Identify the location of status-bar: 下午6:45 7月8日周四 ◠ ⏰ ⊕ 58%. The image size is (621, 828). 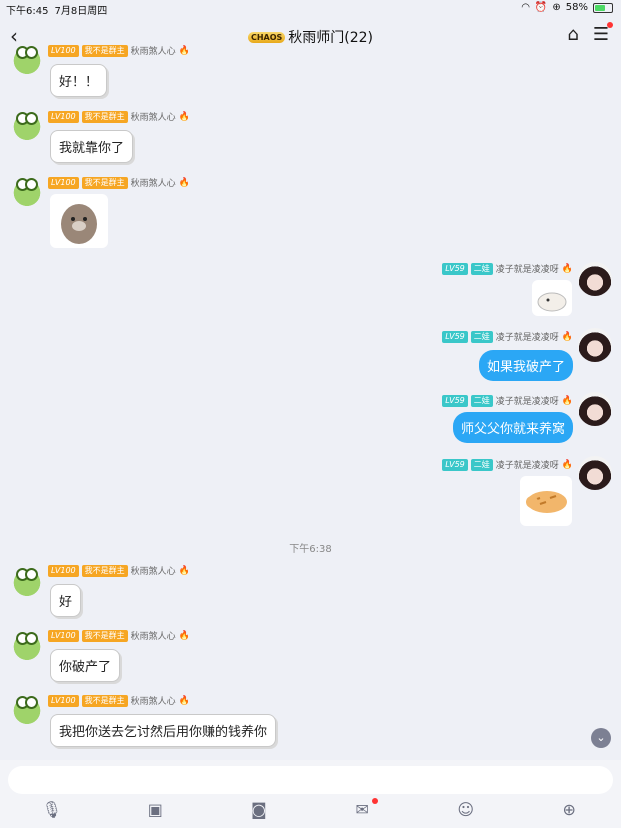
(310, 8).